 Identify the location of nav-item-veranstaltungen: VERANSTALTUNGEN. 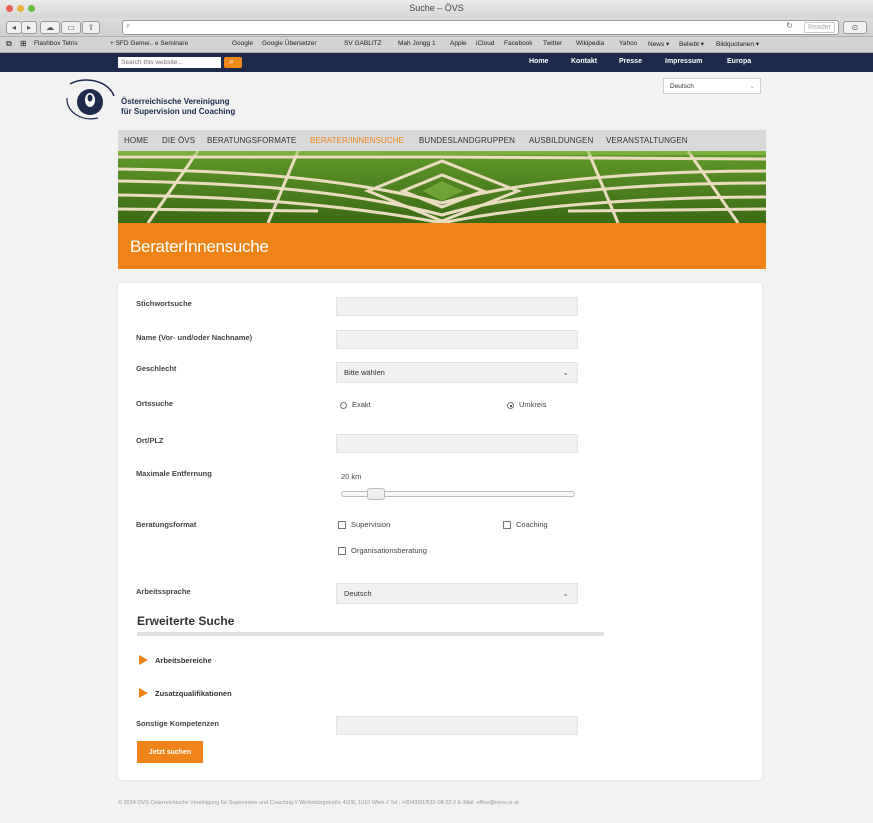
(647, 140).